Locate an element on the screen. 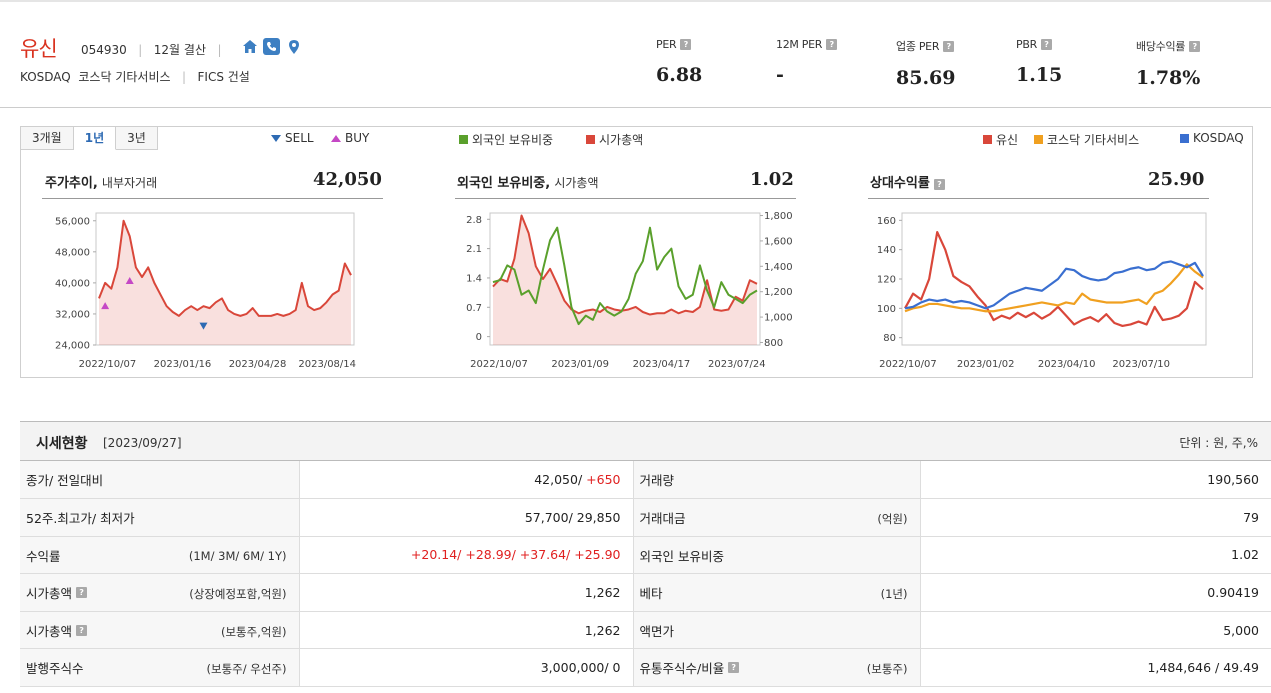  foreign-chart-title: 외국인 보유비중, 시가총액 is located at coordinates (528, 181).